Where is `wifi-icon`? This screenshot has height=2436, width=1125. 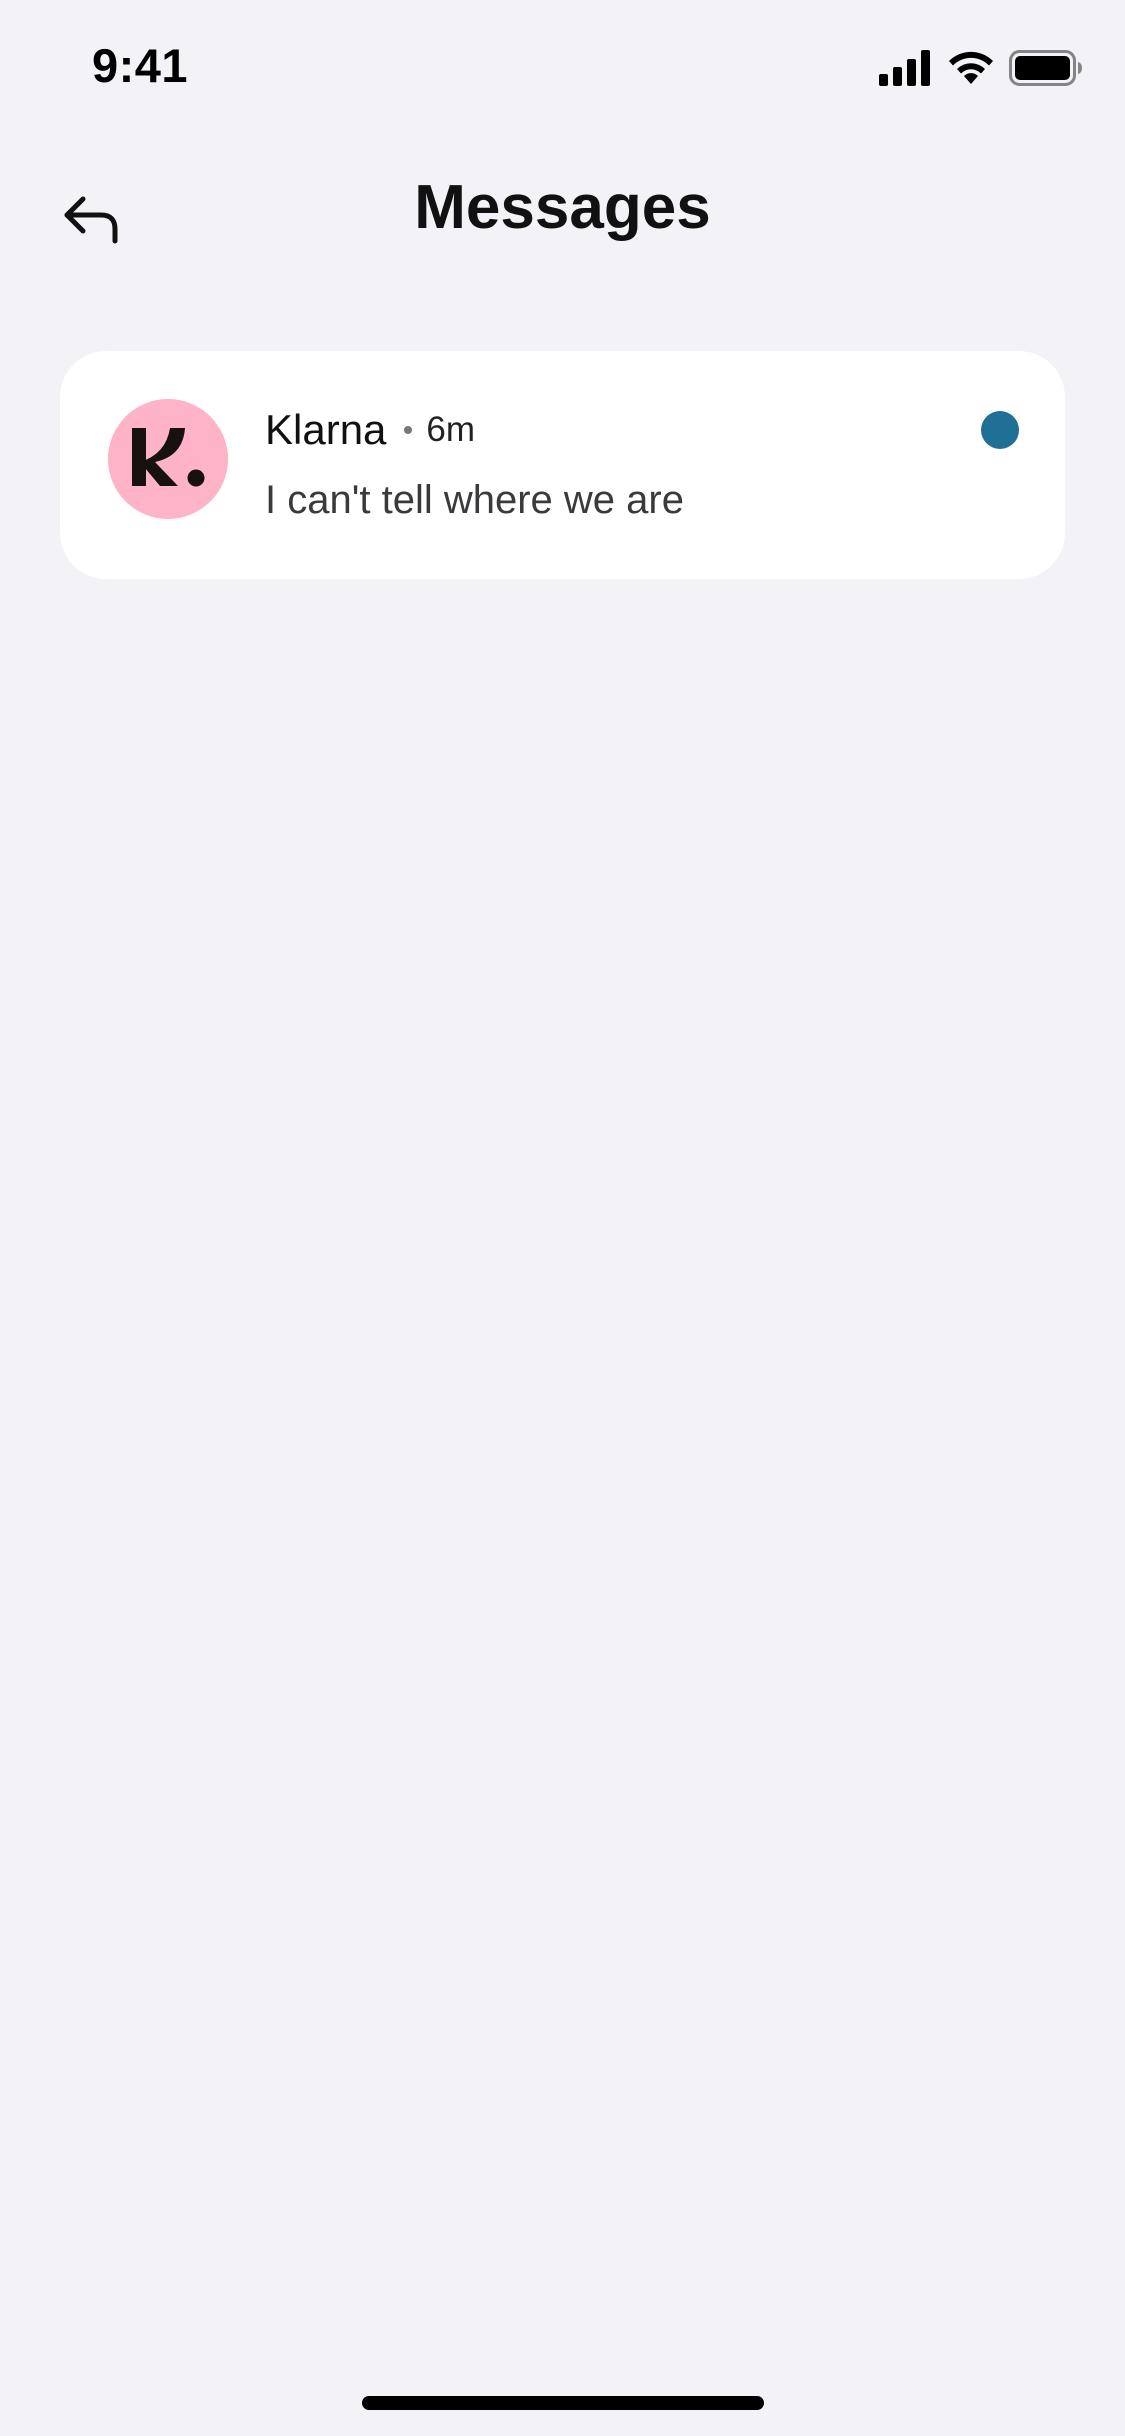
wifi-icon is located at coordinates (971, 70).